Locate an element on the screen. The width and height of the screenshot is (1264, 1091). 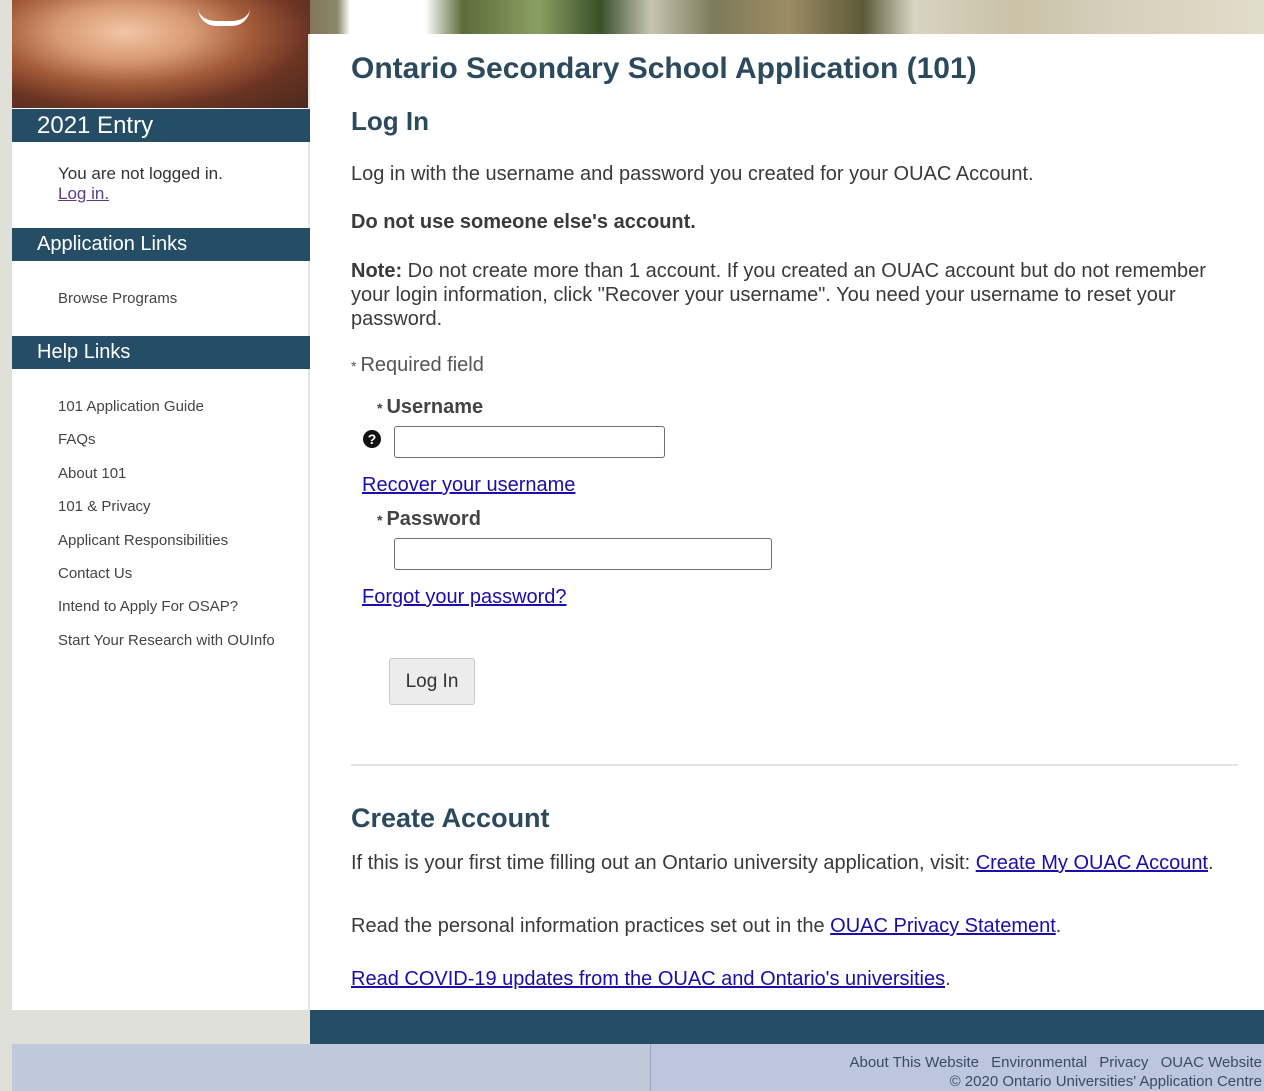
privacy-end: . is located at coordinates (1058, 926).